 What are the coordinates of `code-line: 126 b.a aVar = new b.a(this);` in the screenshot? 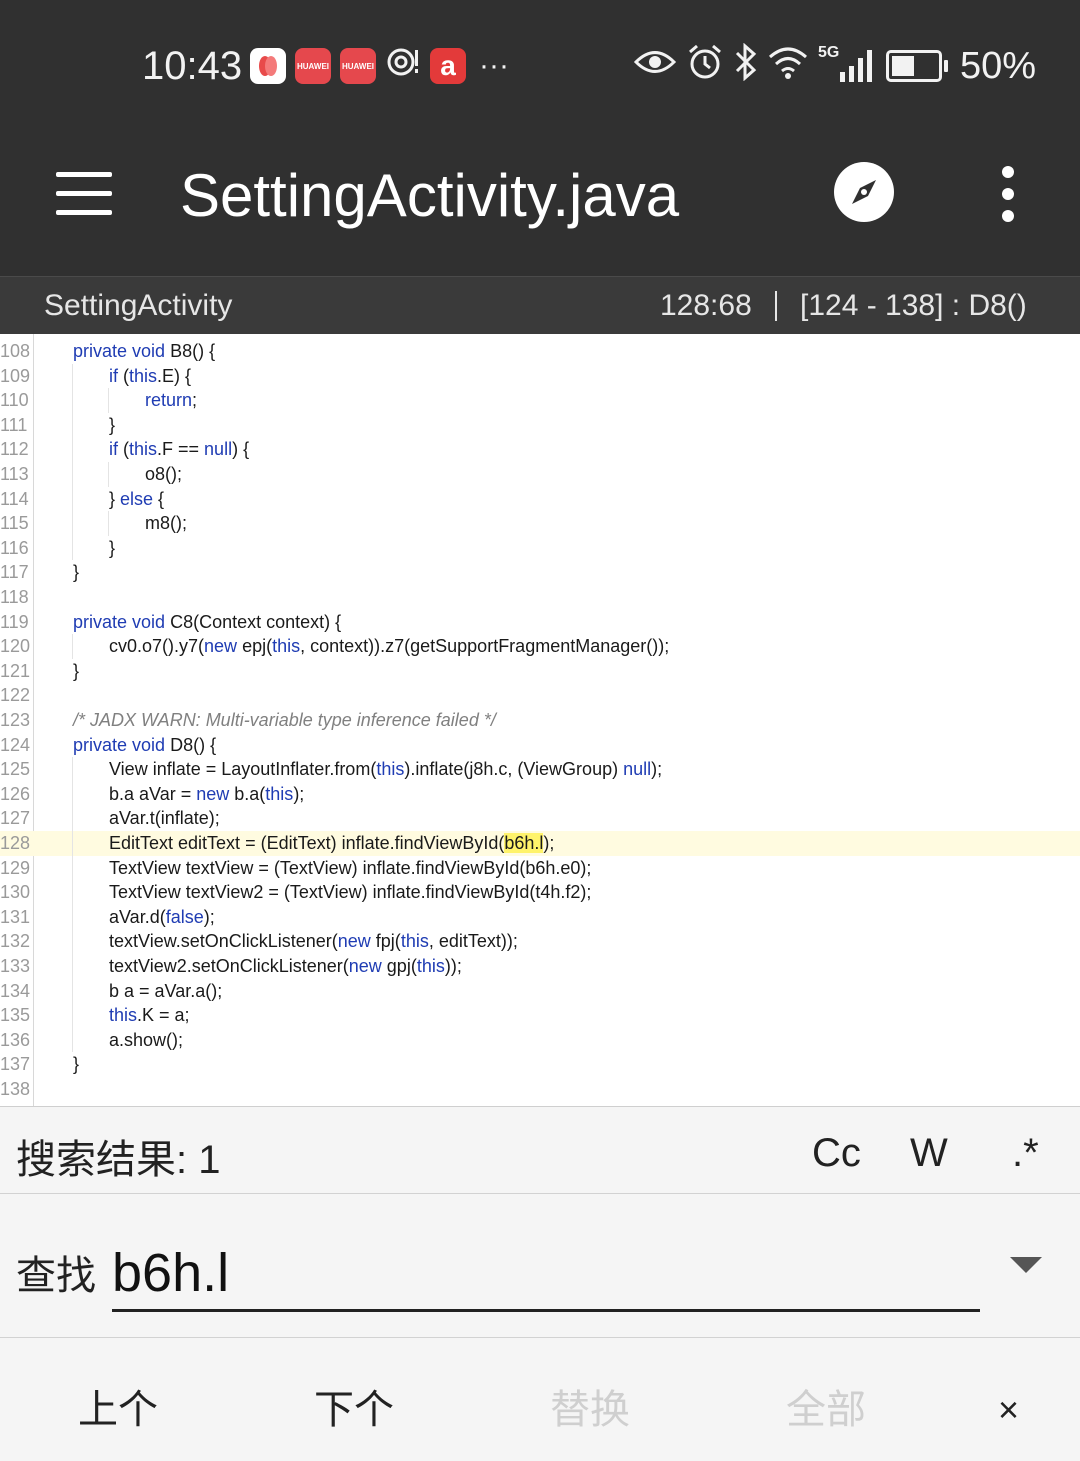 It's located at (540, 794).